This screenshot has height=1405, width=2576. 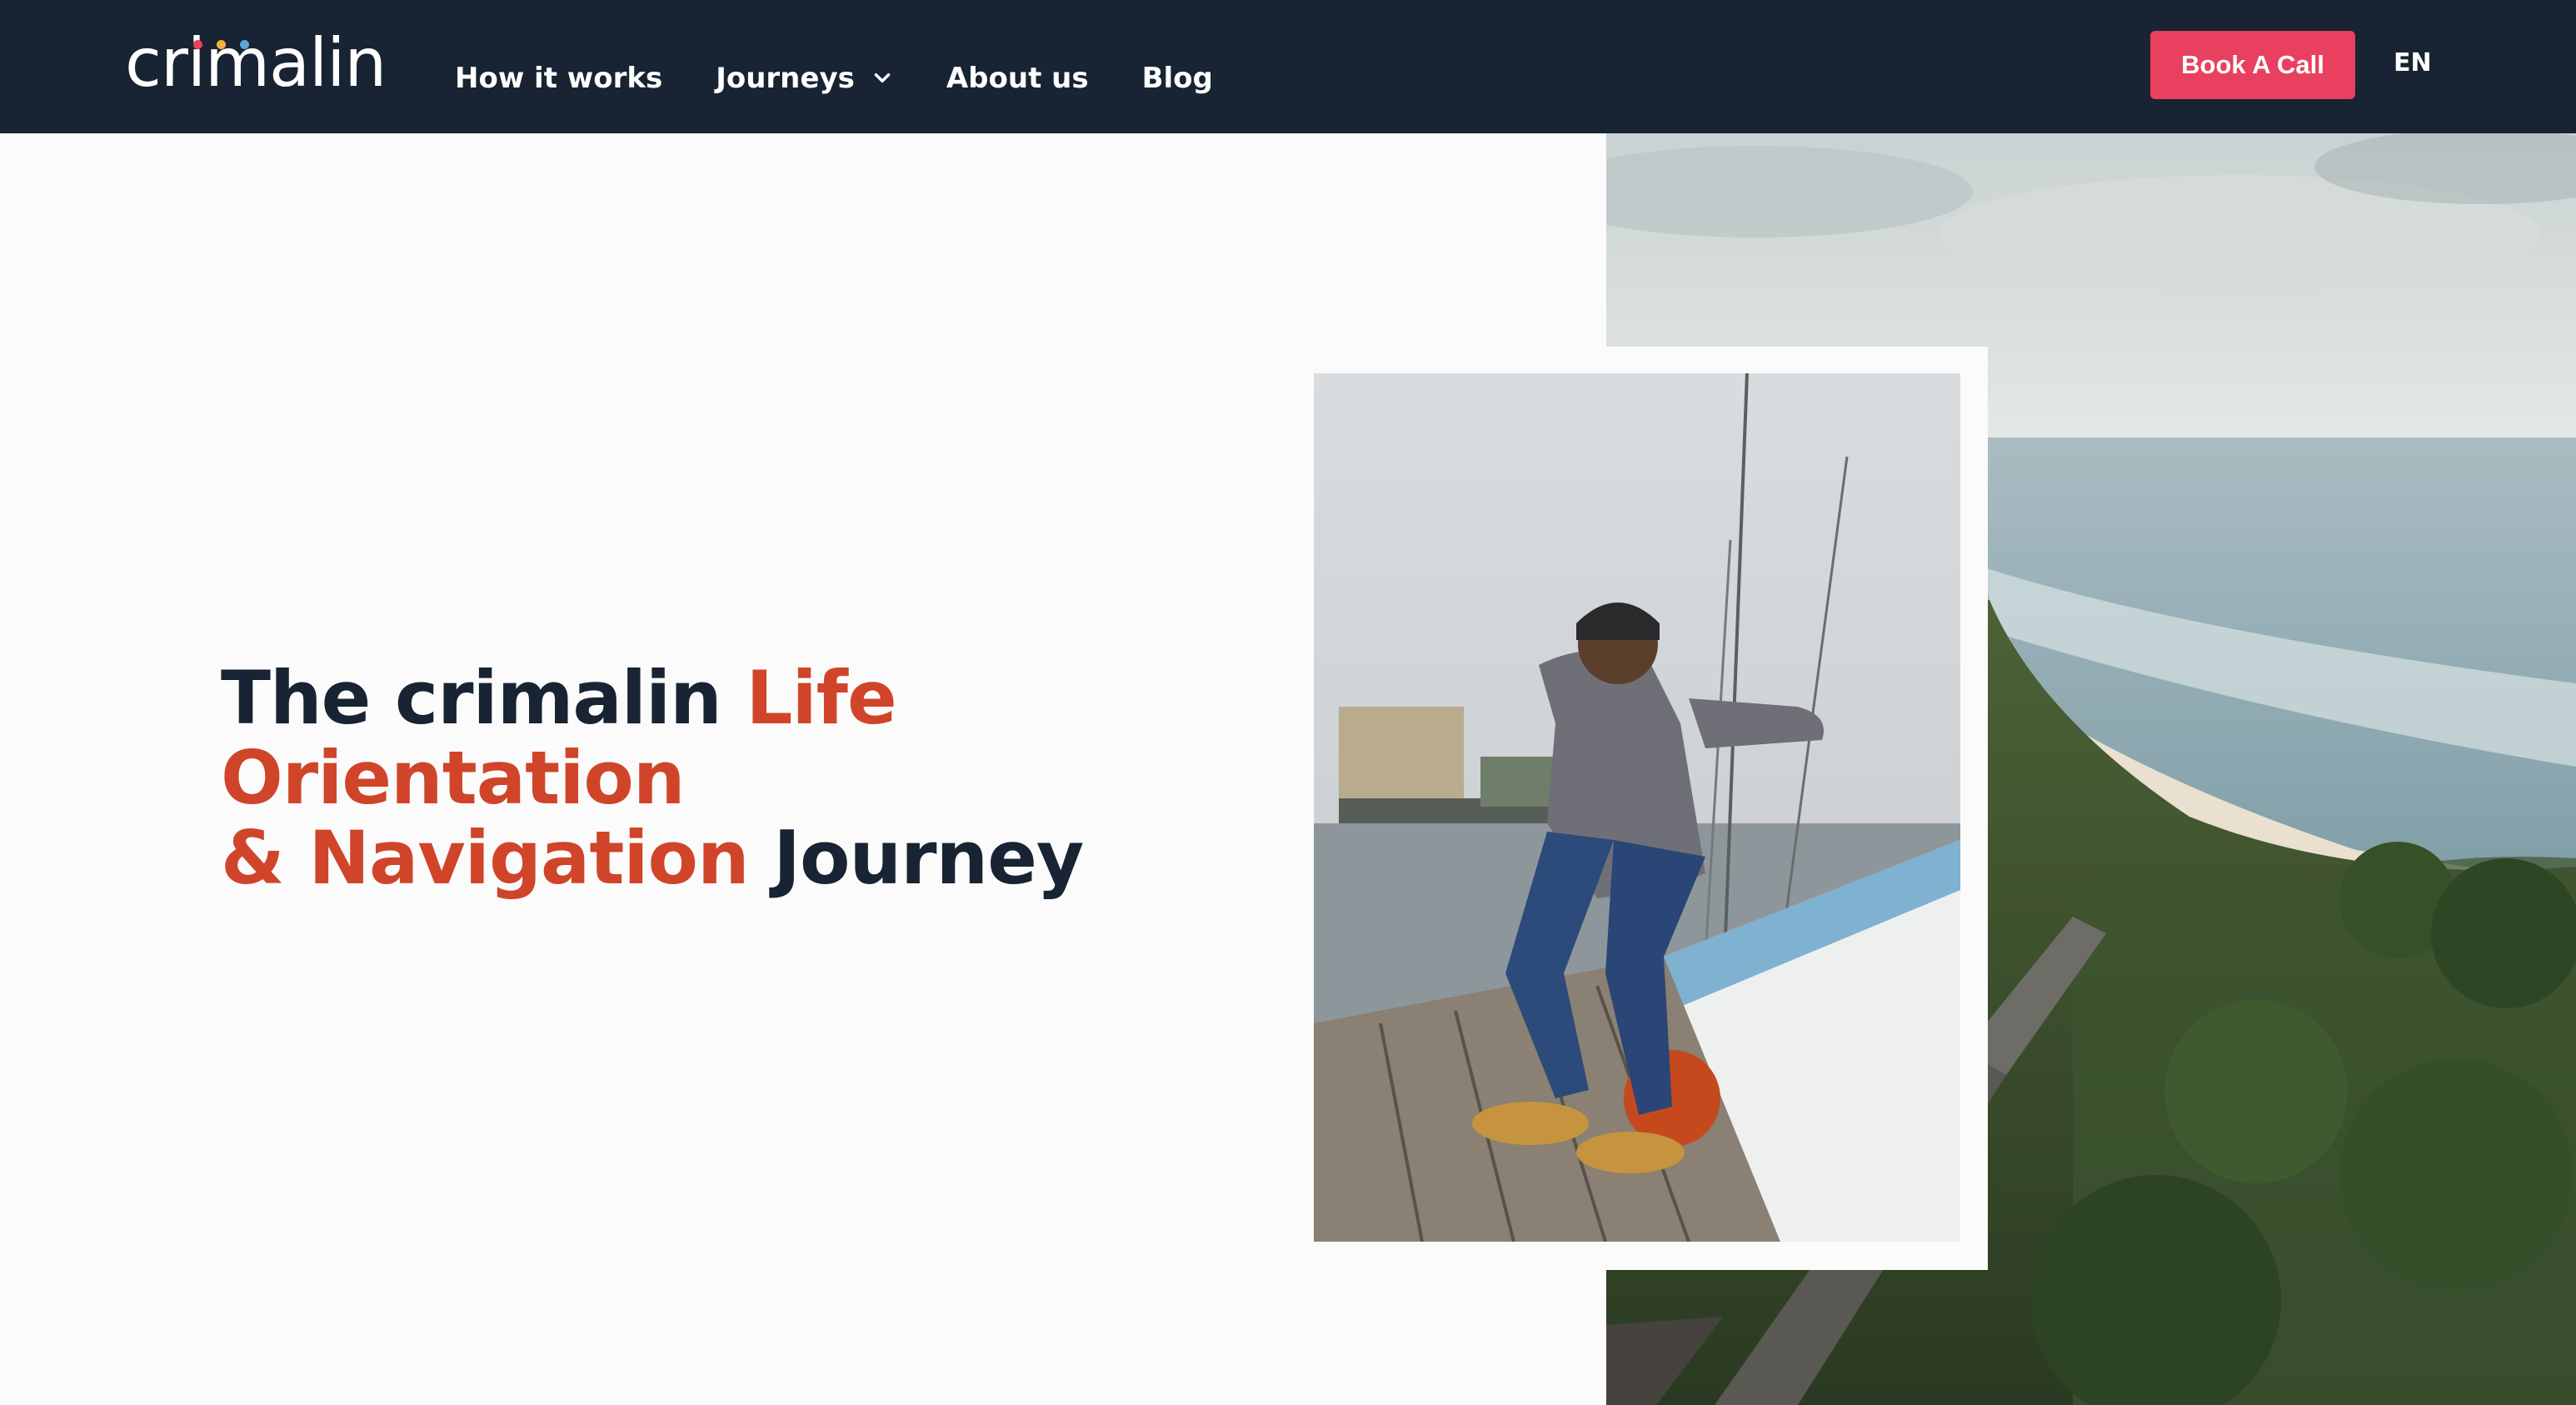 I want to click on nav-about-us: About us, so click(x=1017, y=78).